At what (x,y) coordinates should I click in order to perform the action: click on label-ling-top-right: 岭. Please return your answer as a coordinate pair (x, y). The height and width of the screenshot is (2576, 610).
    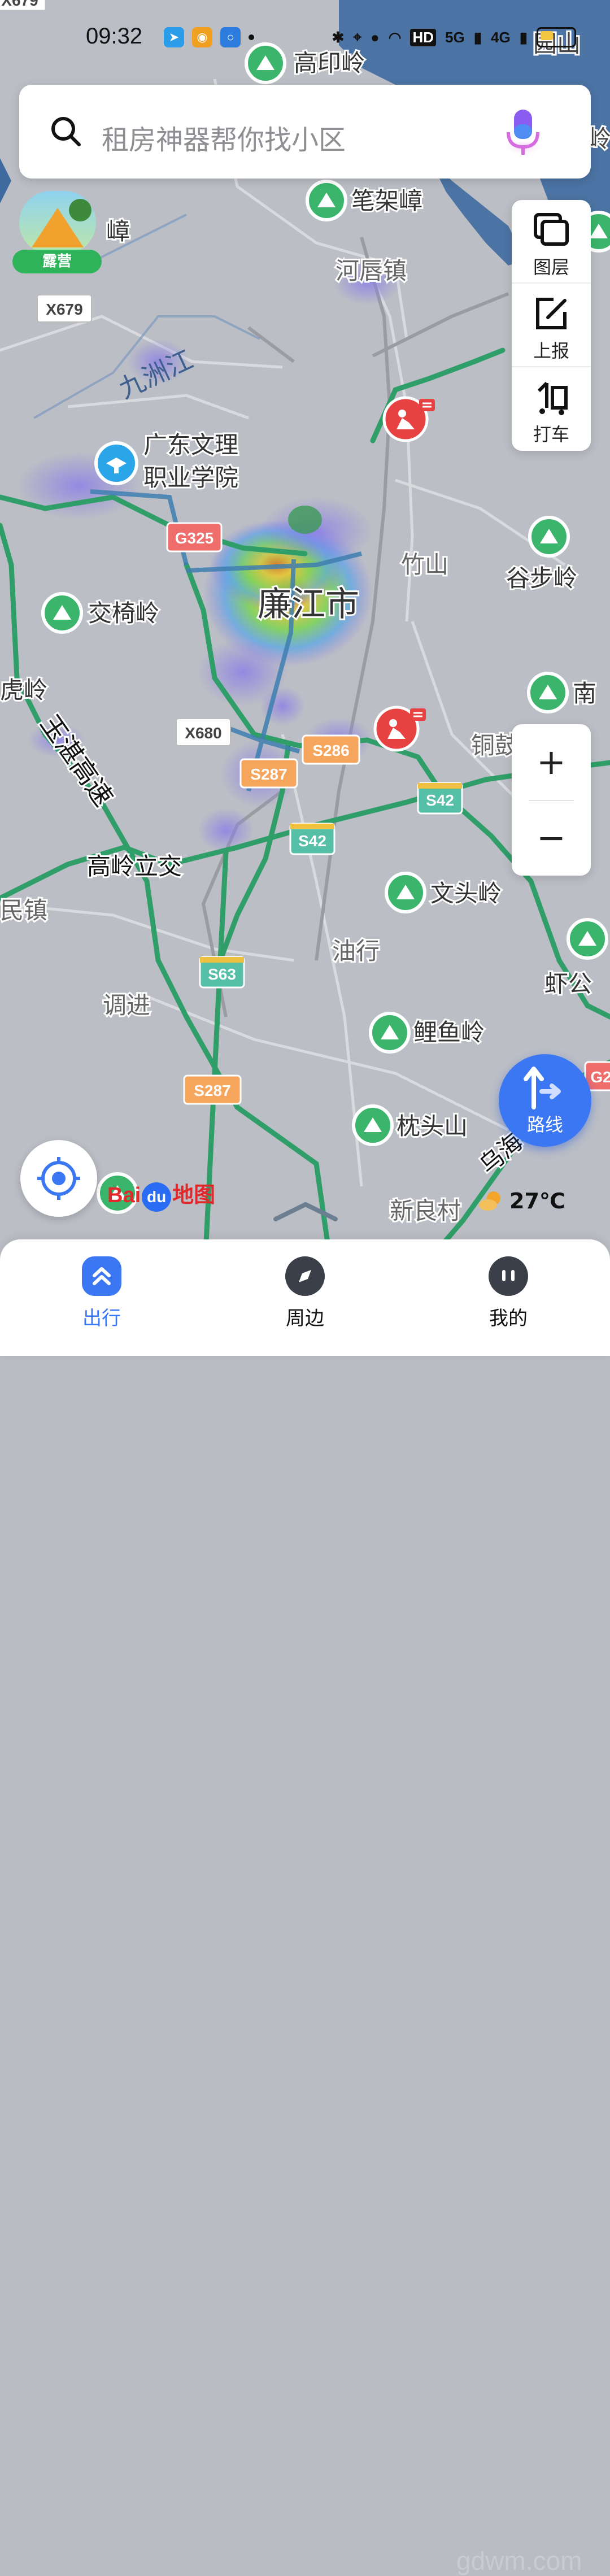
    Looking at the image, I should click on (598, 139).